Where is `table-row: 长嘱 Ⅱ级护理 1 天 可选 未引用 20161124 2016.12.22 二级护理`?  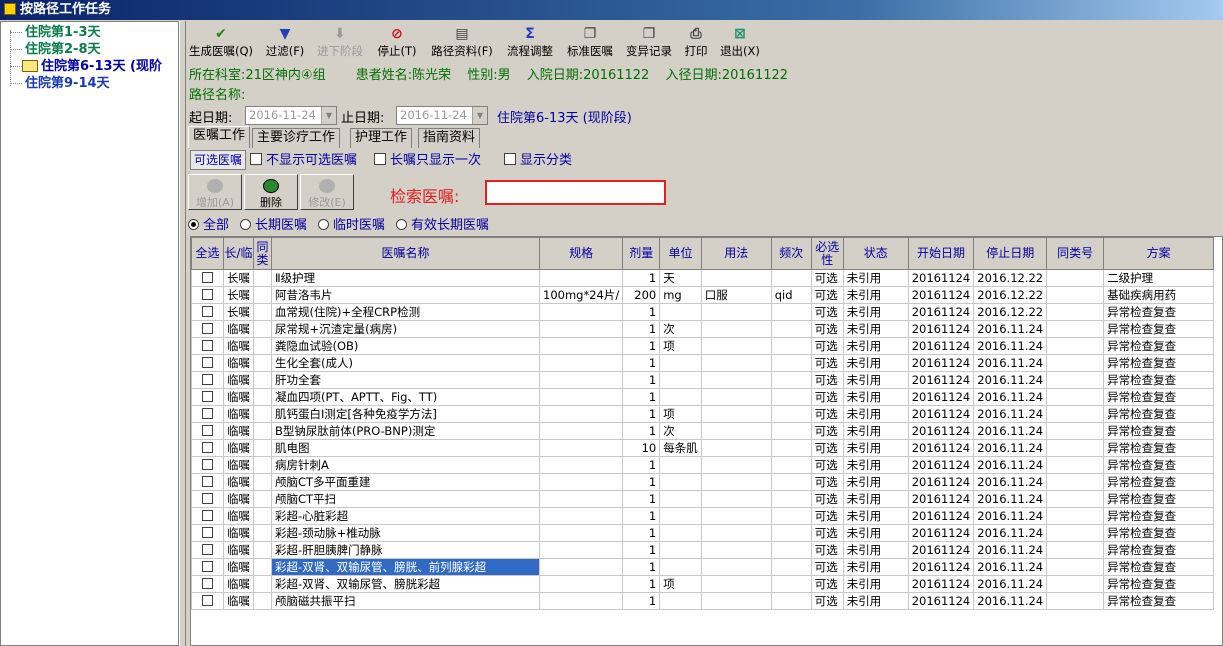 table-row: 长嘱 Ⅱ级护理 1 天 可选 未引用 20161124 2016.12.22 二级护理 is located at coordinates (703, 278).